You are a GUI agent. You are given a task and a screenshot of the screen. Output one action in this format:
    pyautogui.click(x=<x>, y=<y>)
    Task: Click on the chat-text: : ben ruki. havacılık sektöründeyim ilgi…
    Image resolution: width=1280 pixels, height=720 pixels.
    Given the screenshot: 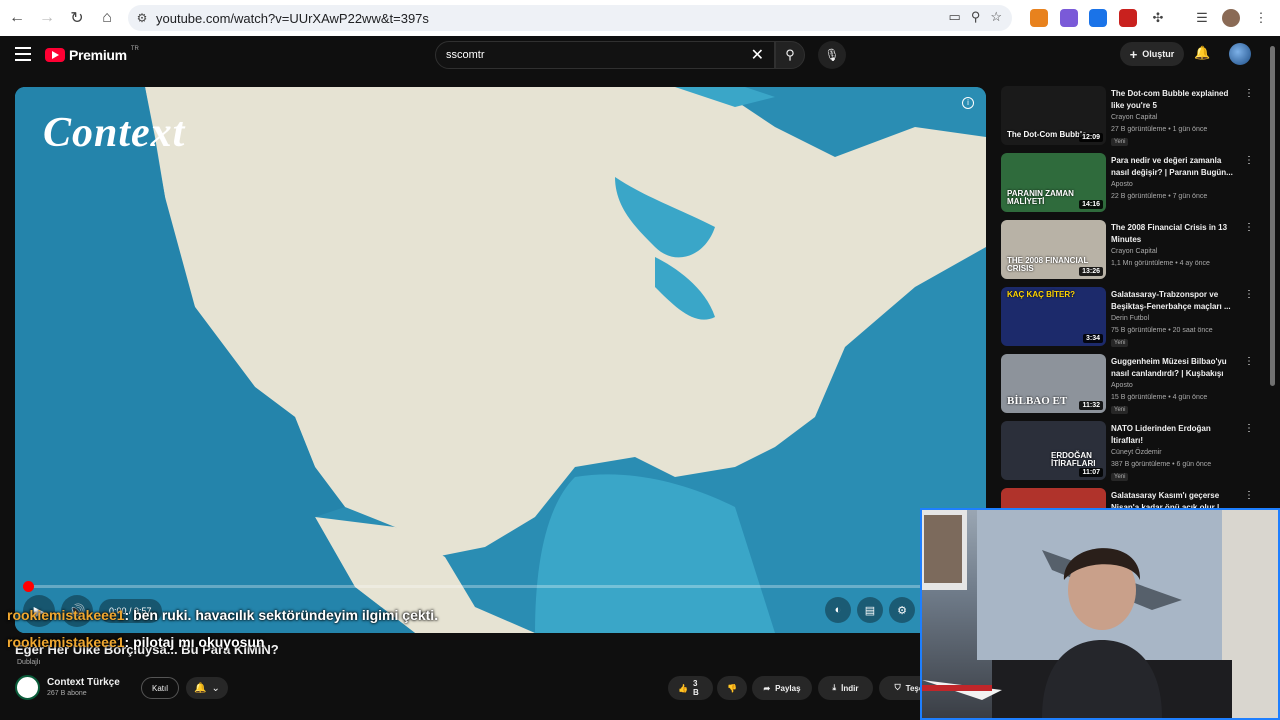 What is the action you would take?
    pyautogui.click(x=281, y=615)
    